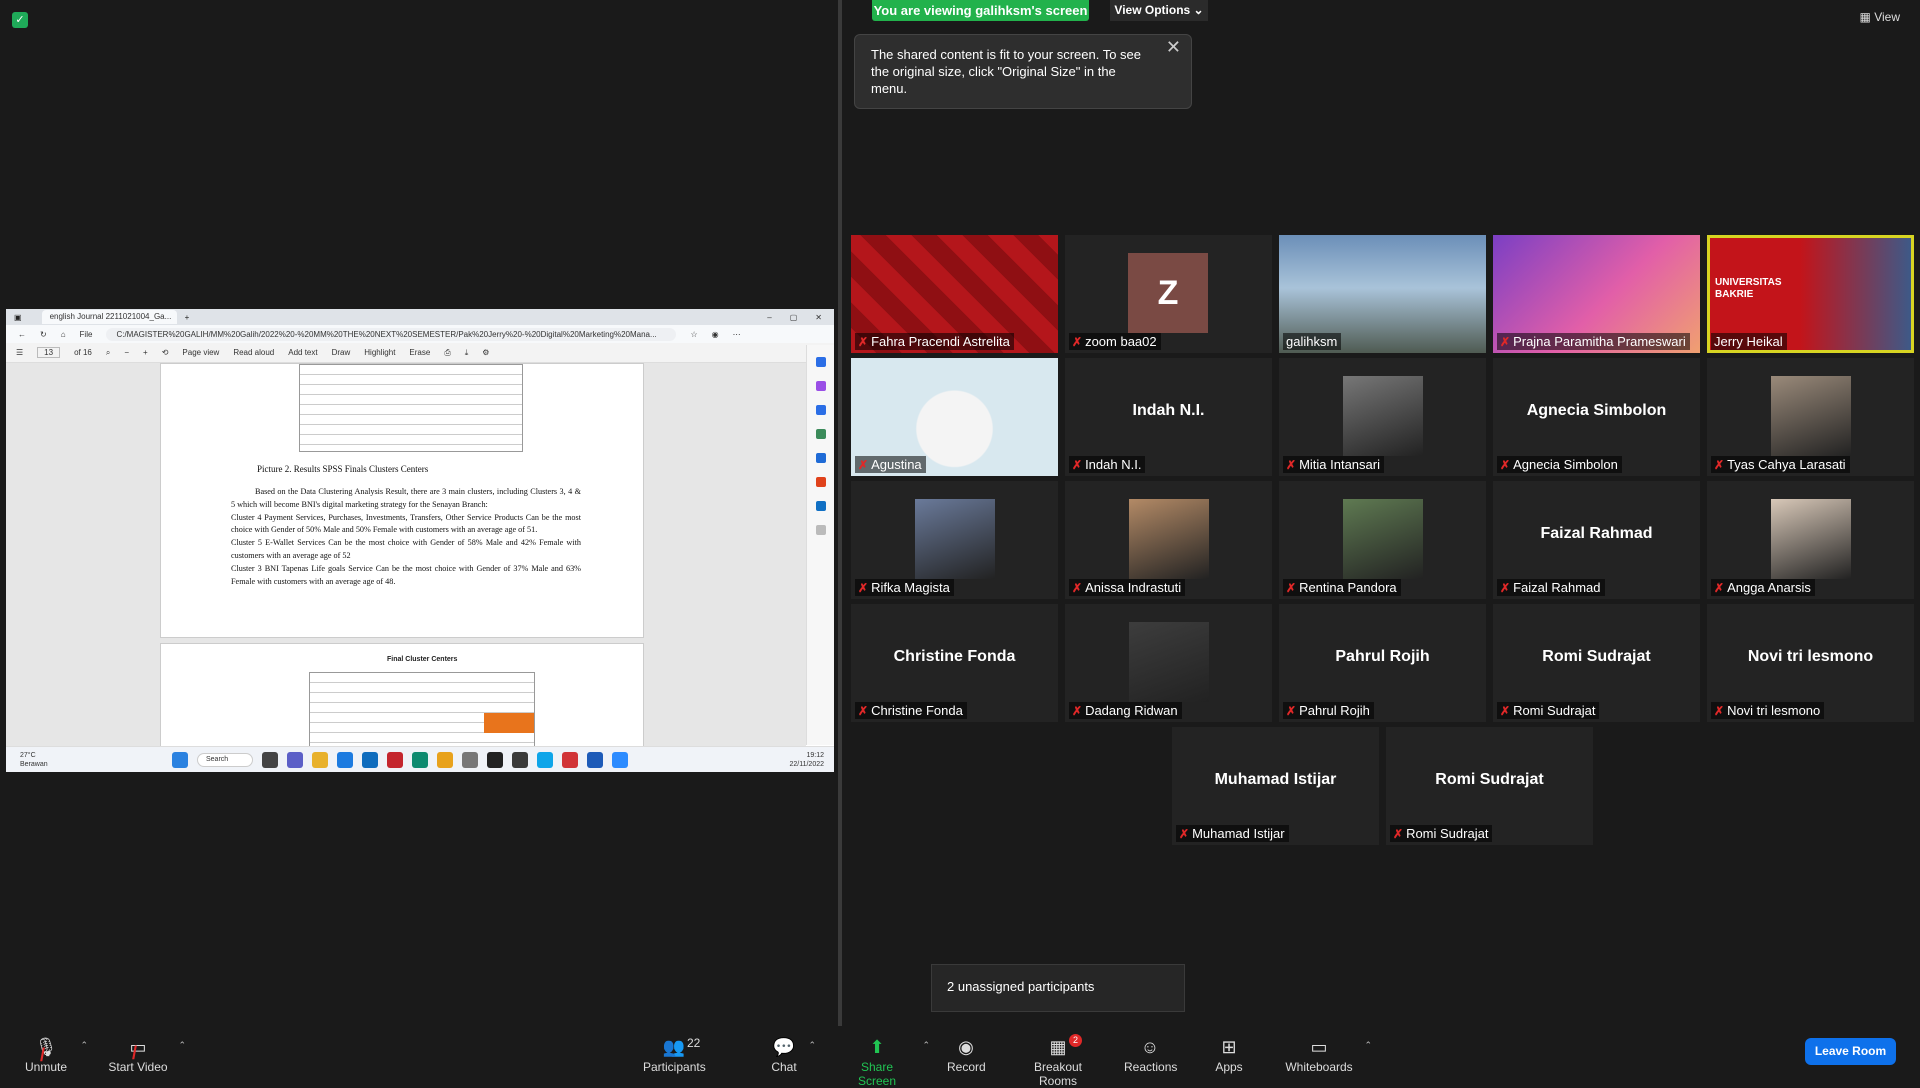 This screenshot has width=1920, height=1088. What do you see at coordinates (1168, 294) in the screenshot?
I see `participant-tile: Z✗zoom baa02` at bounding box center [1168, 294].